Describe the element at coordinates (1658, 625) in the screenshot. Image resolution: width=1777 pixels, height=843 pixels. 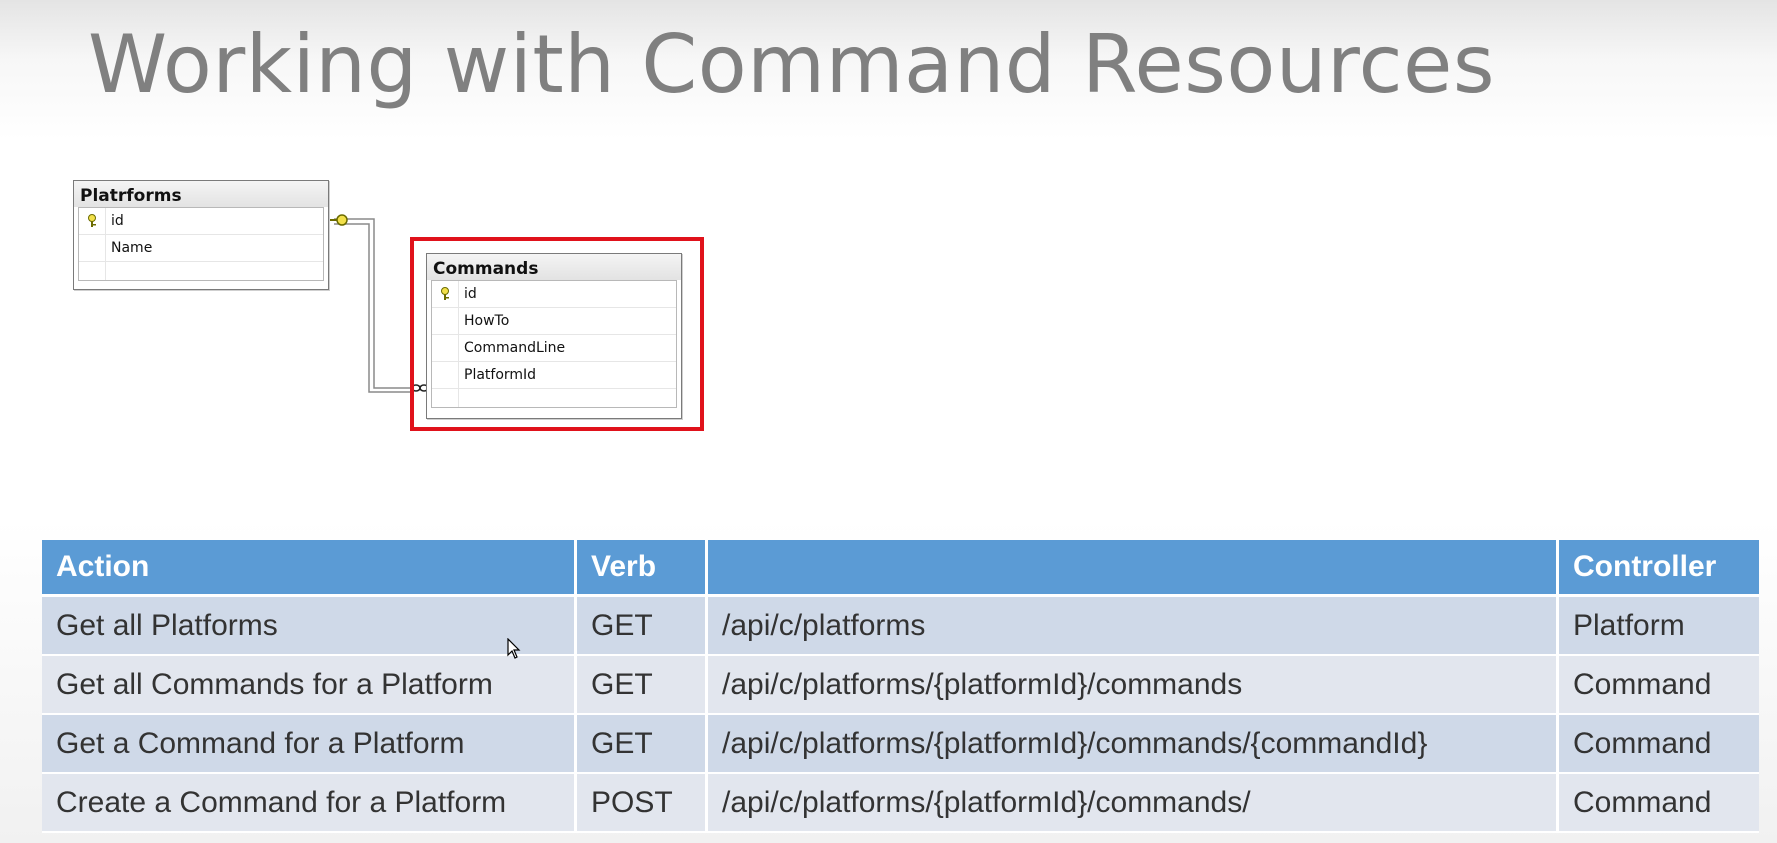
I see `cell-controller: Platform` at that location.